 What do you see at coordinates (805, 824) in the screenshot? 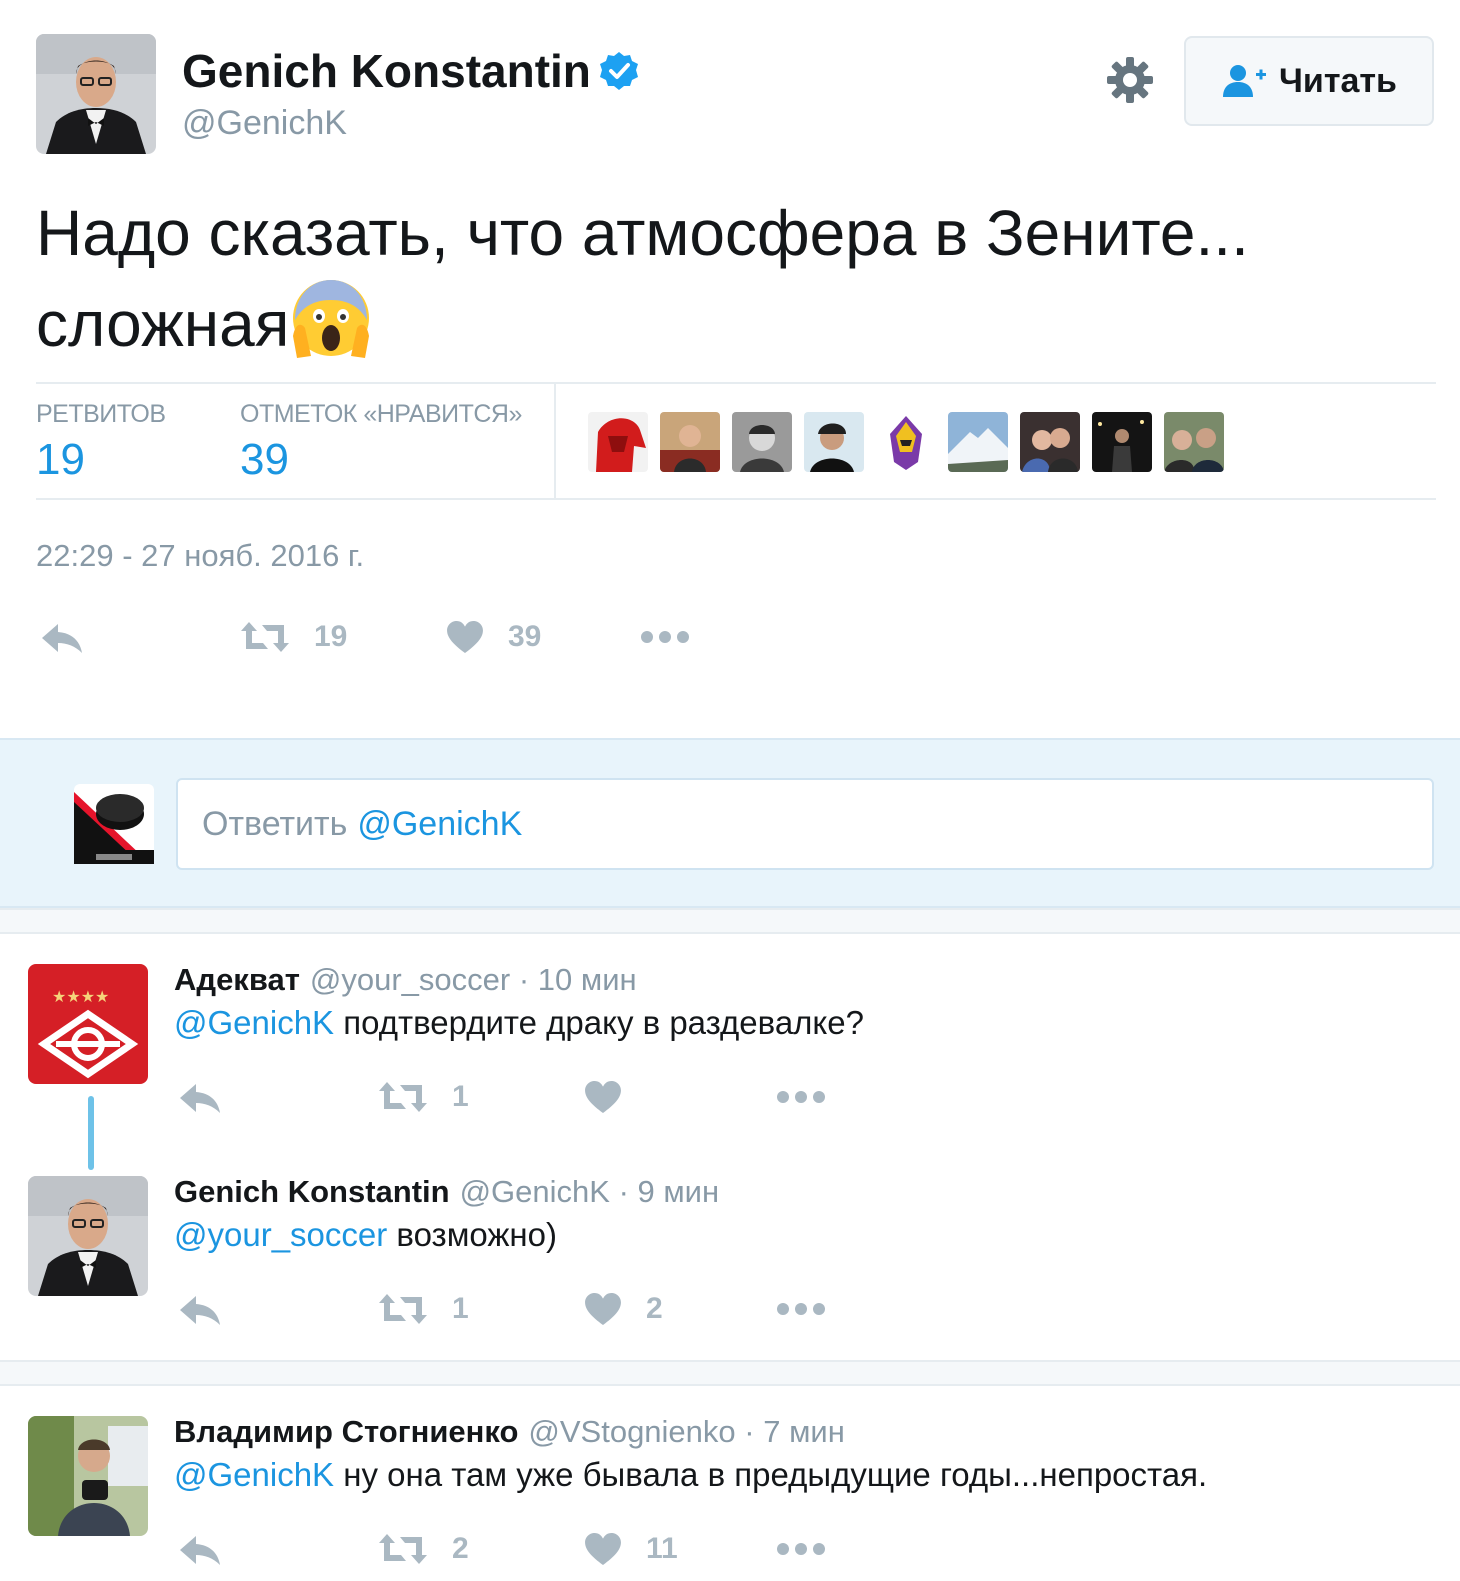
I see `reply-input: Ответить @GenichK` at bounding box center [805, 824].